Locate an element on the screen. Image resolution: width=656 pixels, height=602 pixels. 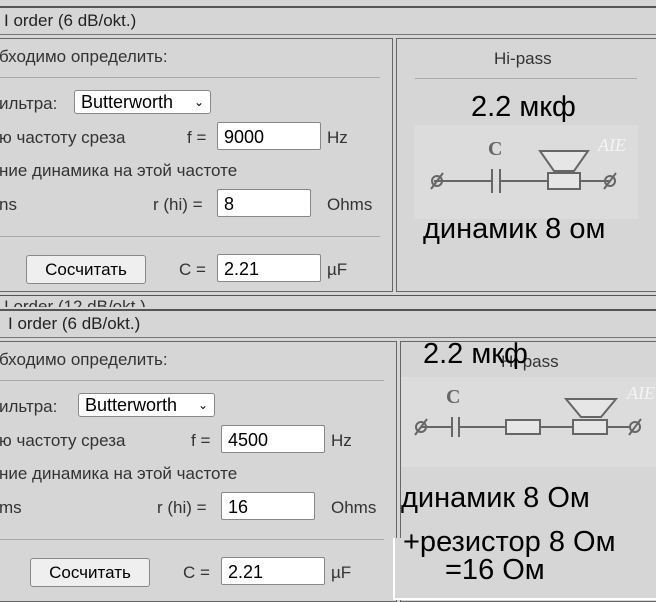
ohms-partial-label: ns is located at coordinates (8, 204).